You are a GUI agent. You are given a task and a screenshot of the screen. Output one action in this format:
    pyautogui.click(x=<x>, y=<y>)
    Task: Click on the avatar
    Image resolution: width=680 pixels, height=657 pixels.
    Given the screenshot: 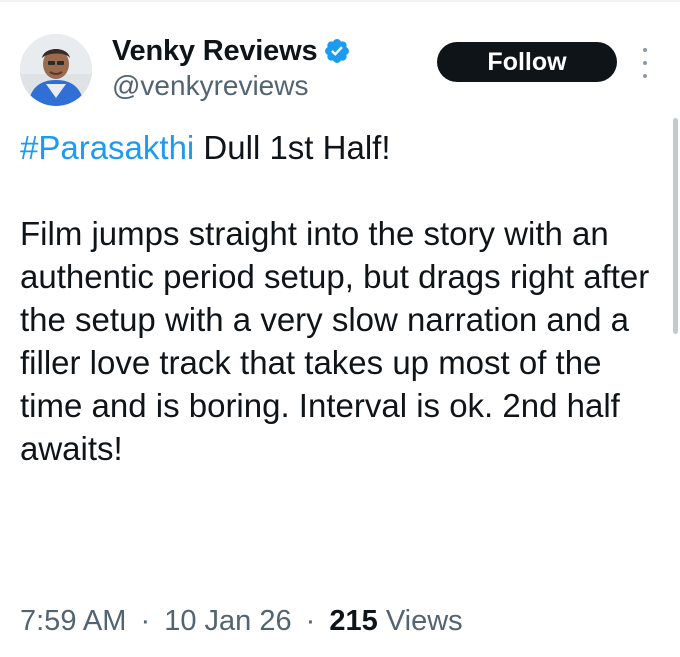 What is the action you would take?
    pyautogui.click(x=56, y=70)
    